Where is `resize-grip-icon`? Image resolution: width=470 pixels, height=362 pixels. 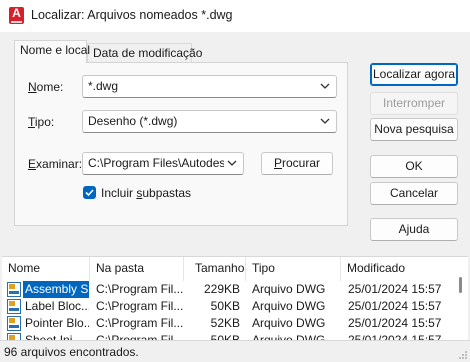 resize-grip-icon is located at coordinates (463, 355).